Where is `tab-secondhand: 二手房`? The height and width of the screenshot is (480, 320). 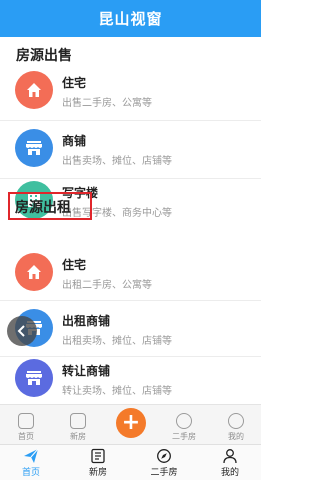 tab-secondhand: 二手房 is located at coordinates (164, 463).